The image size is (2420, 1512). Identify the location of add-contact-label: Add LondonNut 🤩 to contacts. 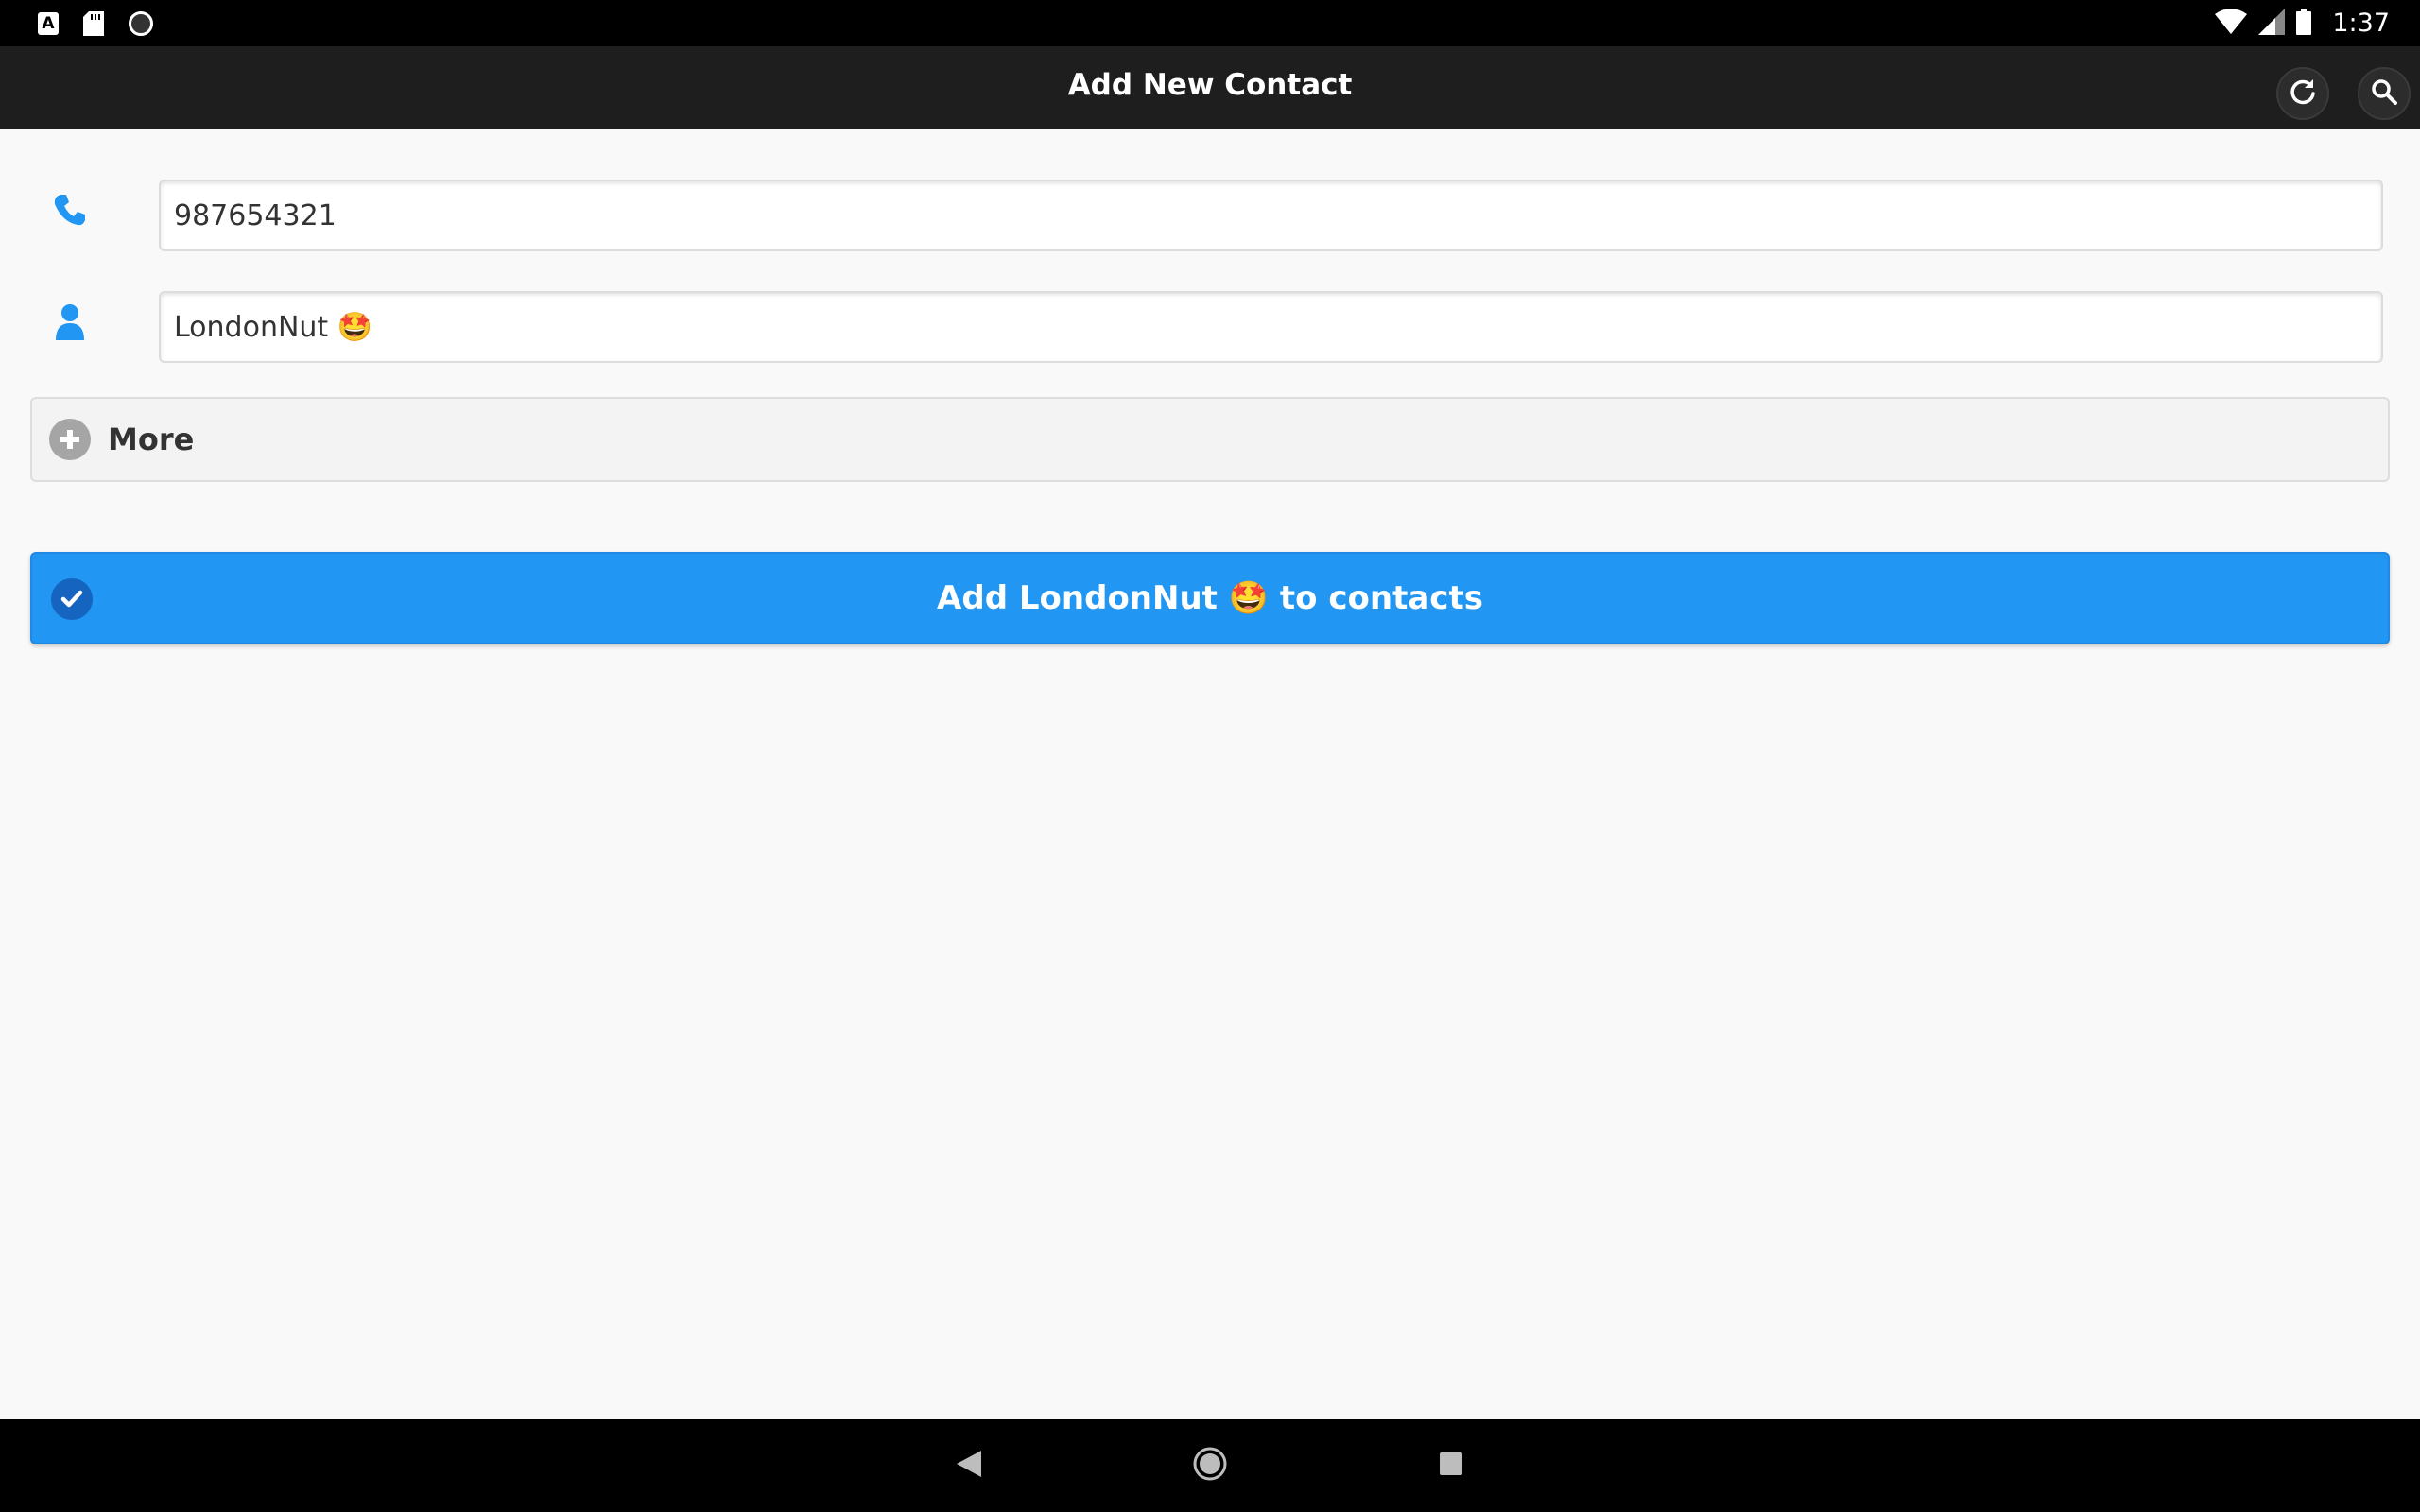
(1210, 598).